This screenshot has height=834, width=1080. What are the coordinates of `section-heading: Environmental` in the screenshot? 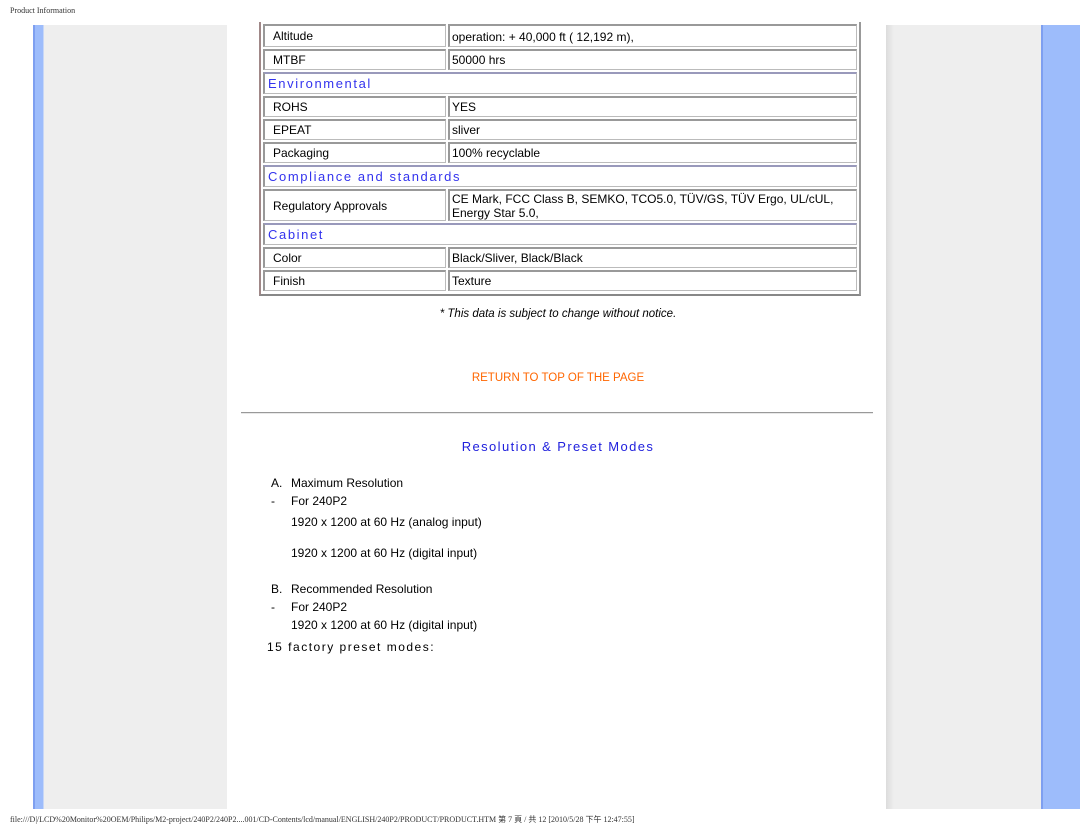 It's located at (560, 83).